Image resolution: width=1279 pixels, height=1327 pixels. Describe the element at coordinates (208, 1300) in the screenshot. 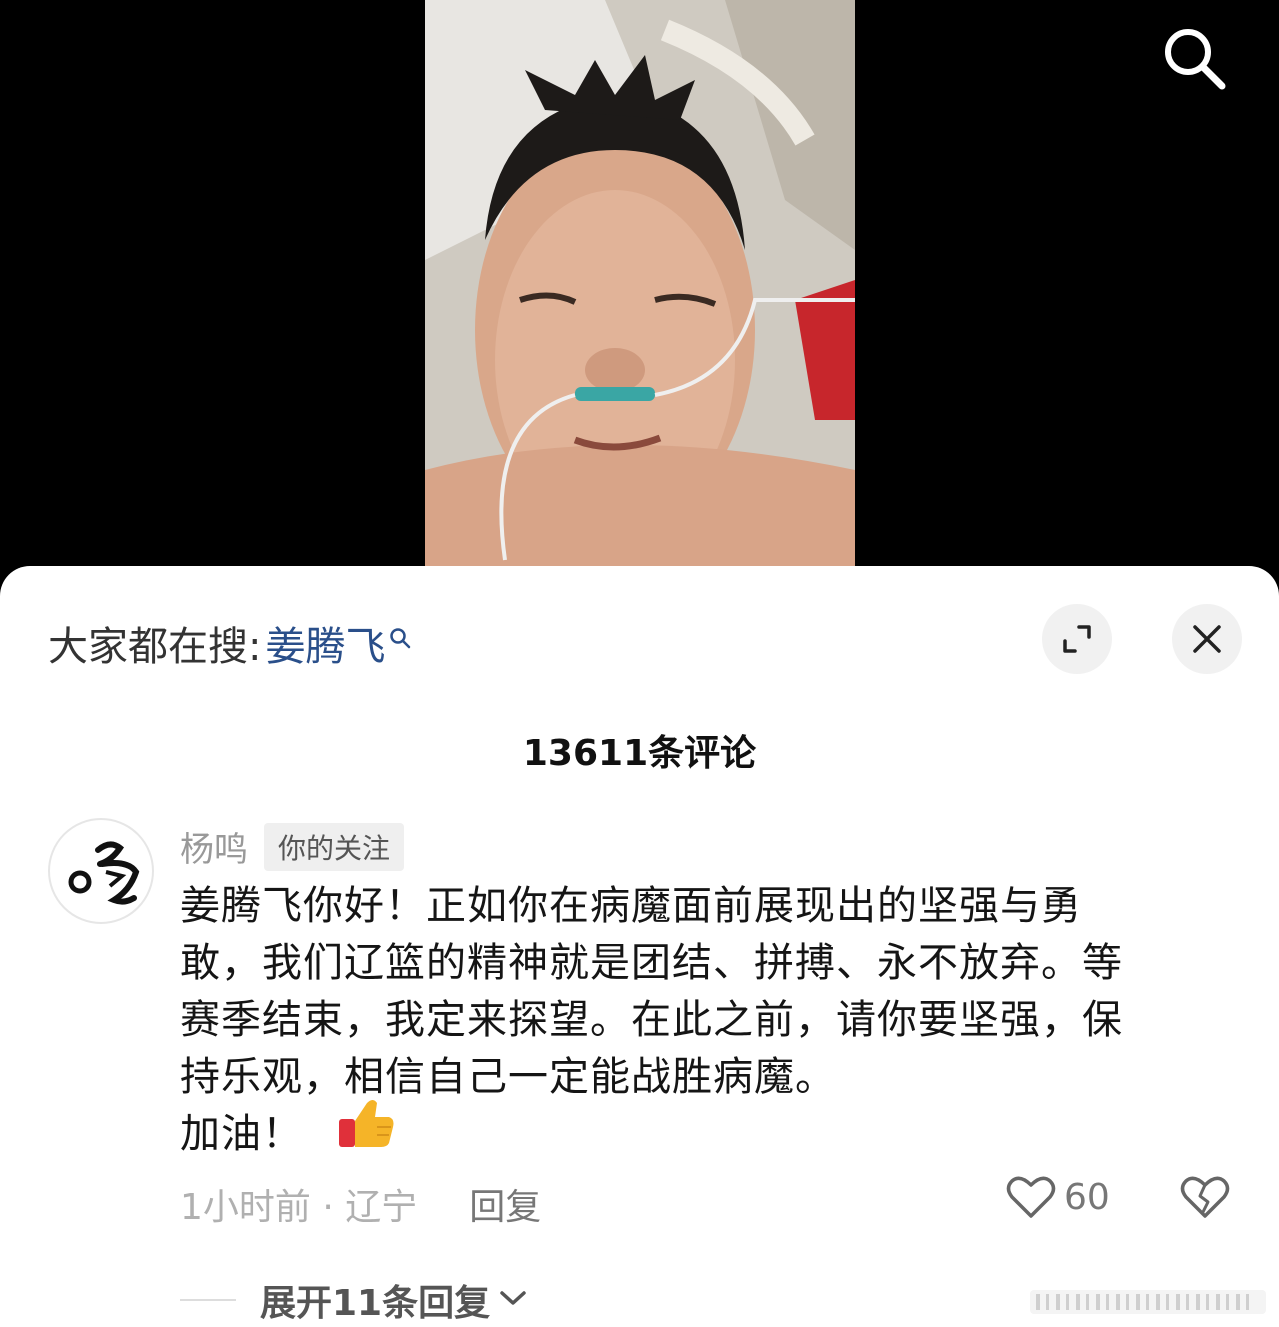

I see `divider` at that location.